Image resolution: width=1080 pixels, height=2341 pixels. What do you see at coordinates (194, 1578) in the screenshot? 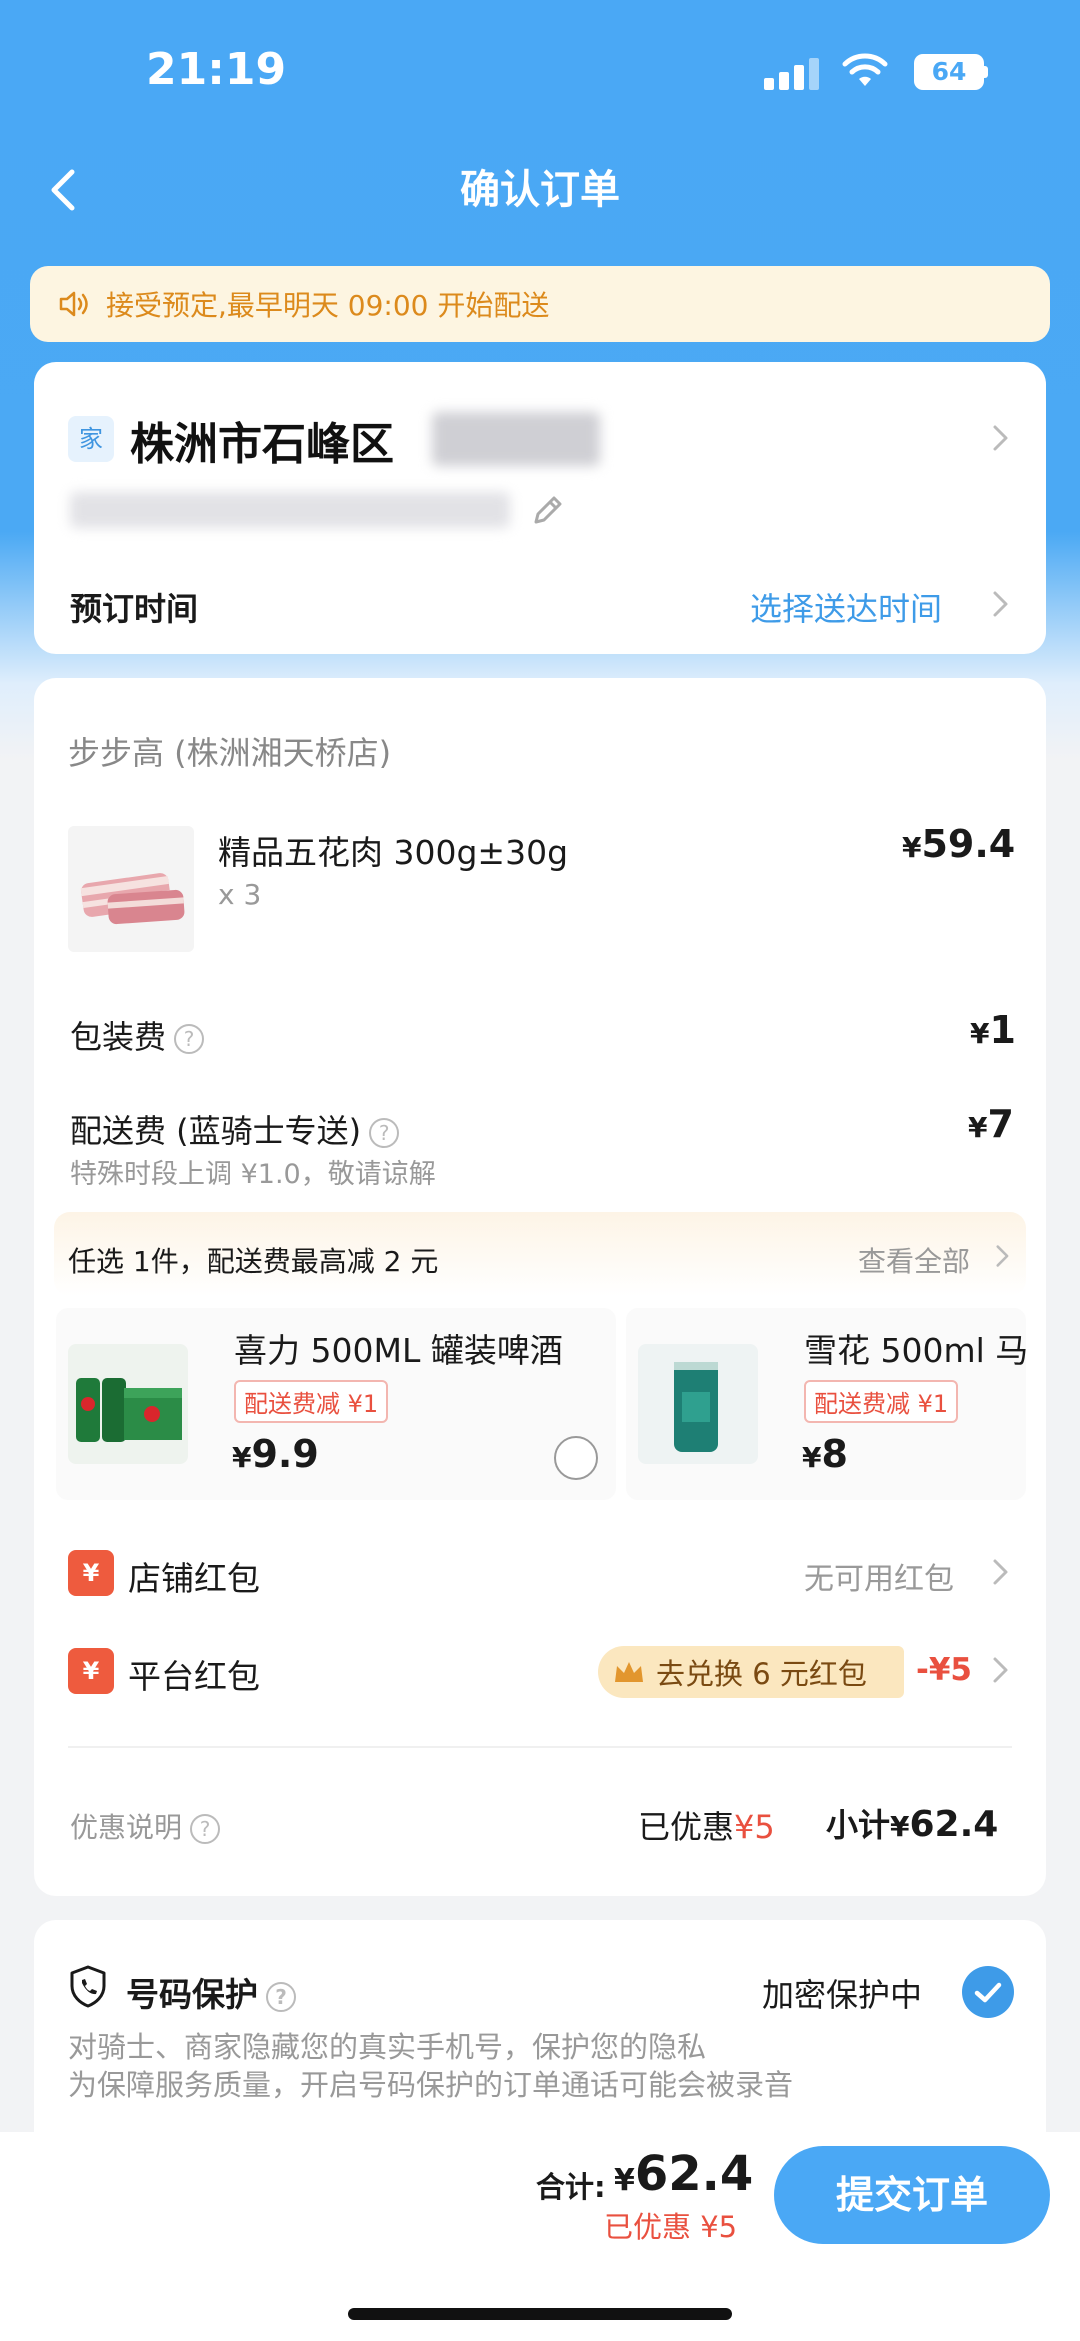
I see `store-coupon-label: 店铺红包` at bounding box center [194, 1578].